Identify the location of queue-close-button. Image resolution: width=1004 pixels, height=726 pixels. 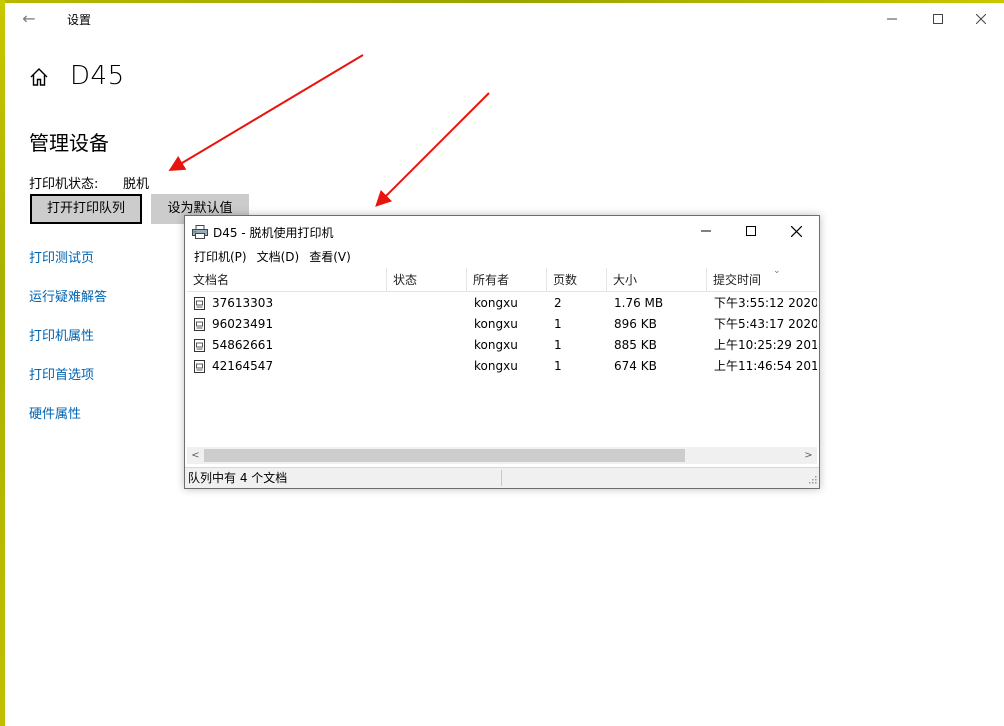
(796, 231).